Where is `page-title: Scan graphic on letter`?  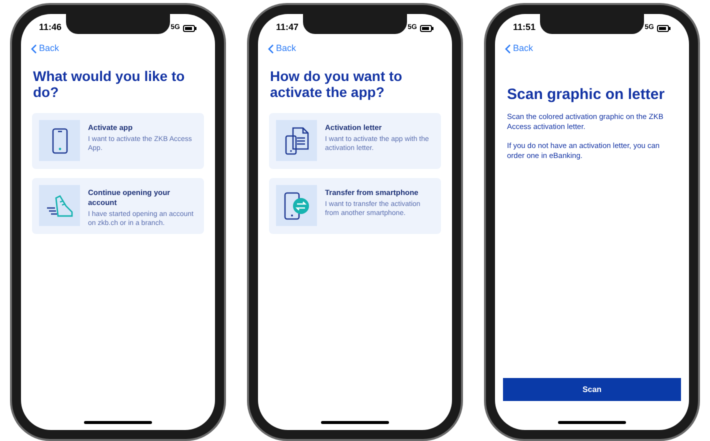
page-title: Scan graphic on letter is located at coordinates (586, 95).